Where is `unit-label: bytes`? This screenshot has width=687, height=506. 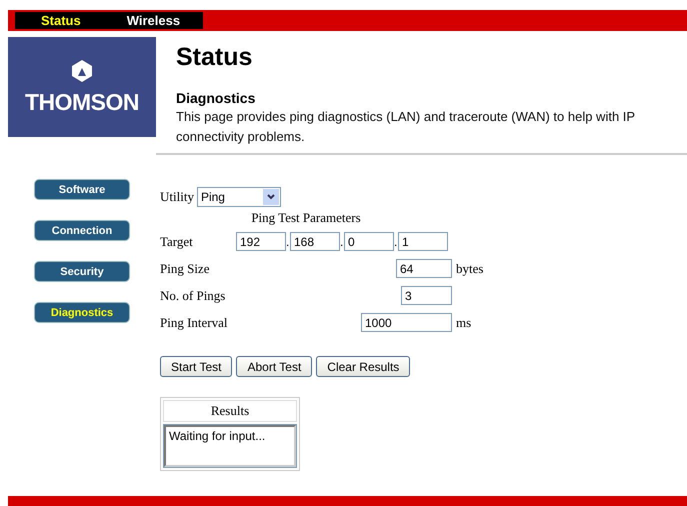
unit-label: bytes is located at coordinates (470, 268).